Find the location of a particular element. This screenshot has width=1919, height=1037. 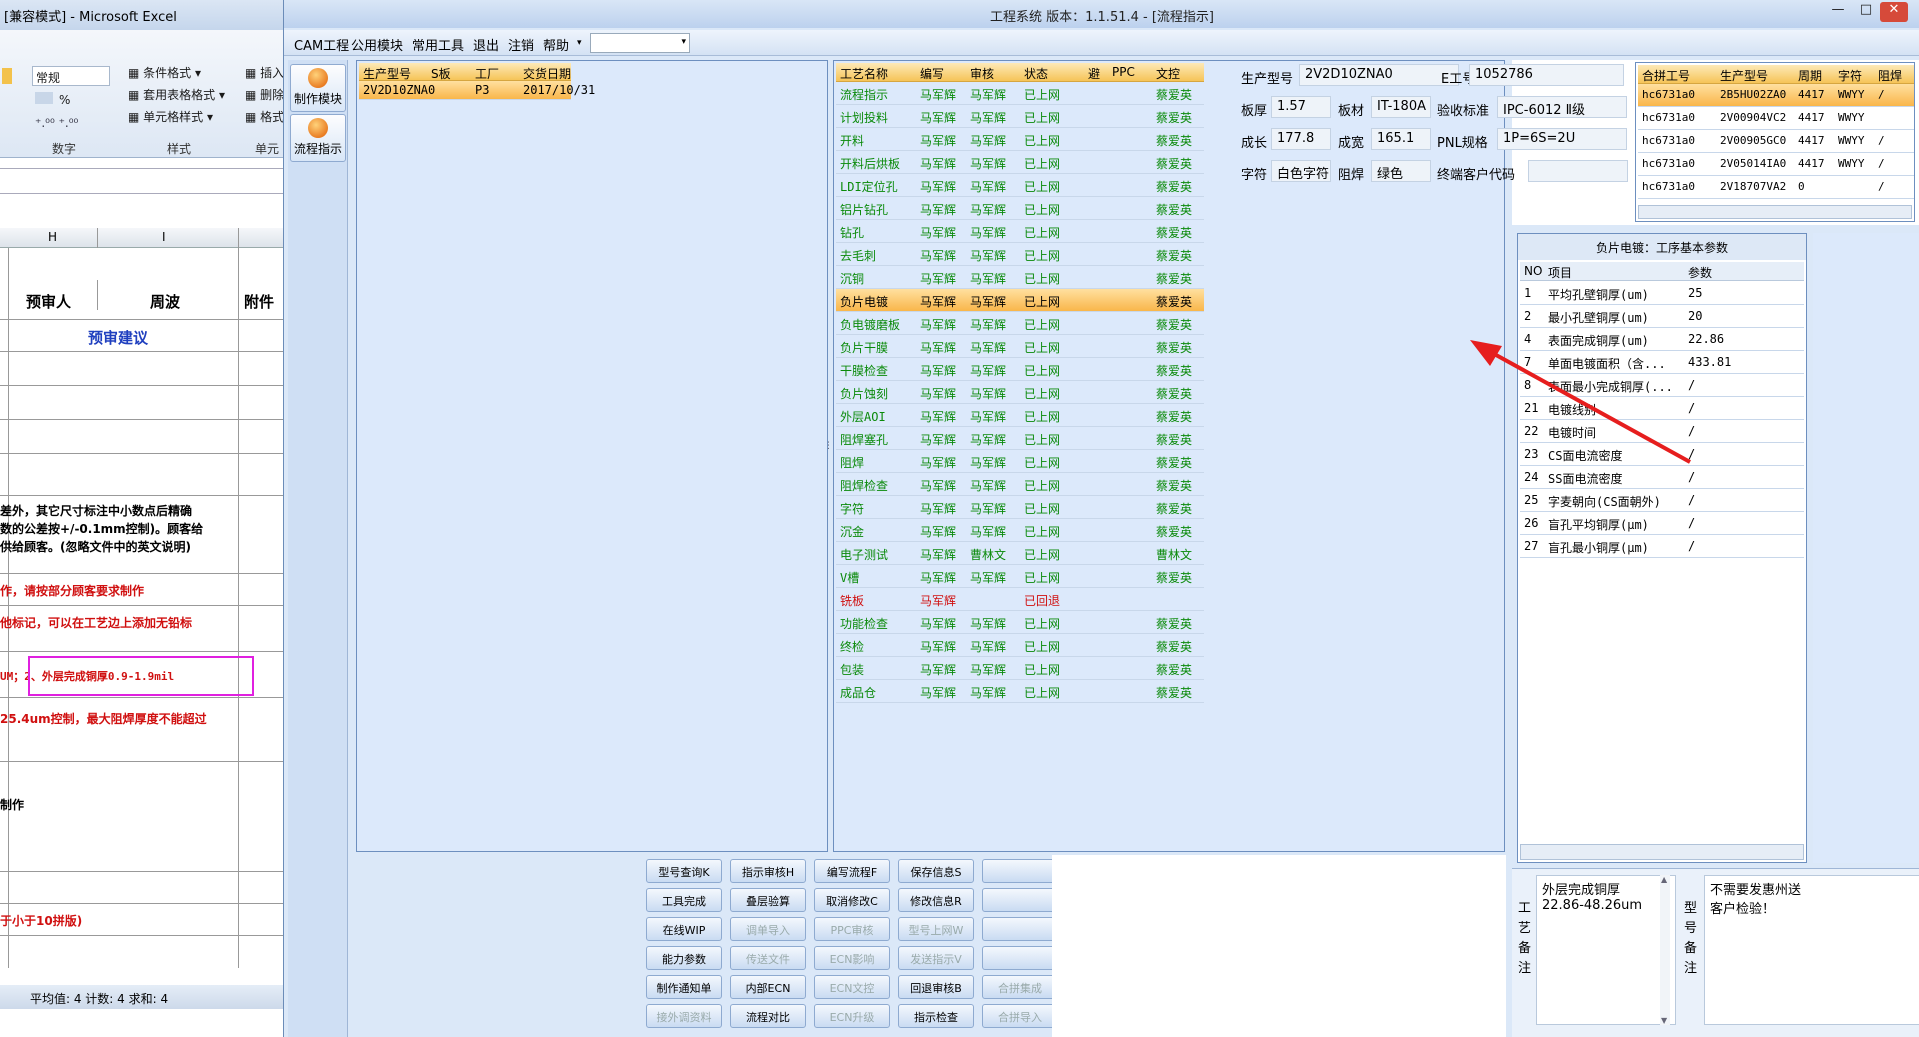

module-button: 制作模块 is located at coordinates (318, 88).